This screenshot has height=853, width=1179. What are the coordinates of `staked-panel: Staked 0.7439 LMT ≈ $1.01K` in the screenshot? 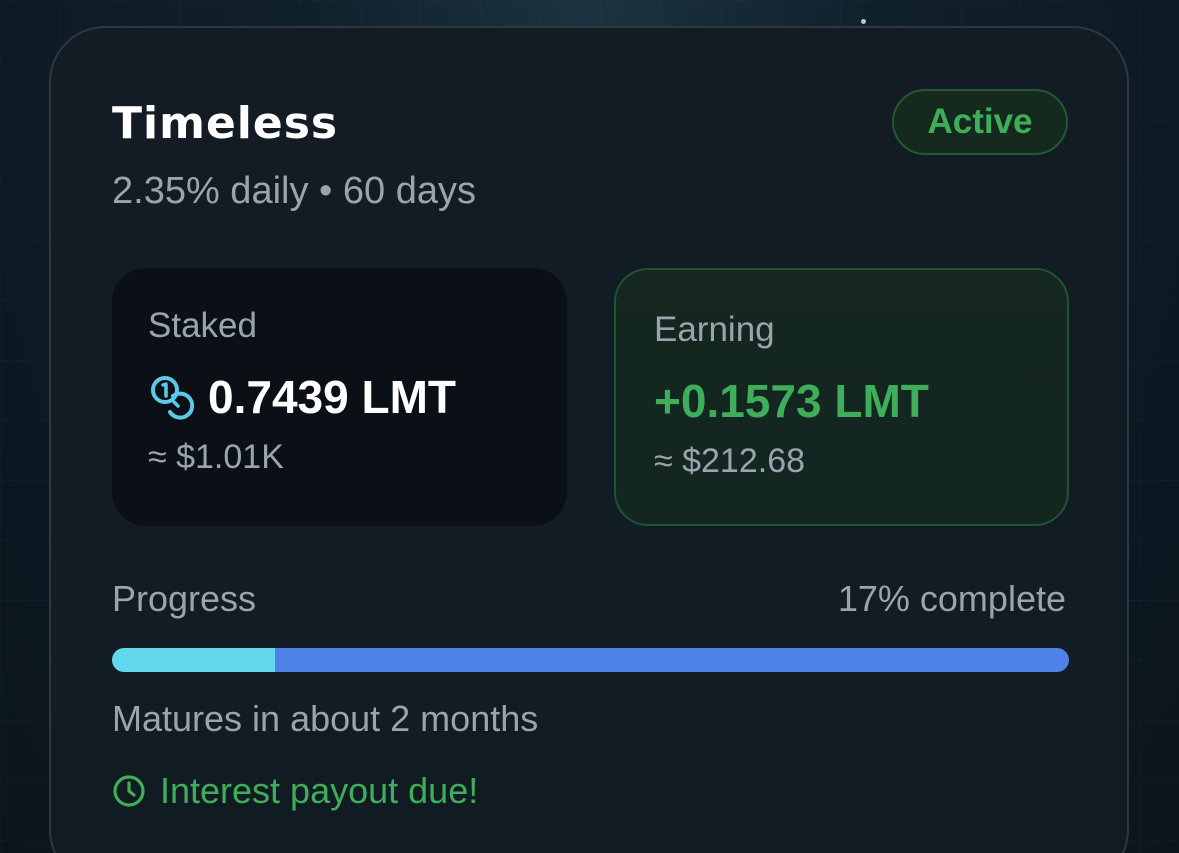 It's located at (339, 397).